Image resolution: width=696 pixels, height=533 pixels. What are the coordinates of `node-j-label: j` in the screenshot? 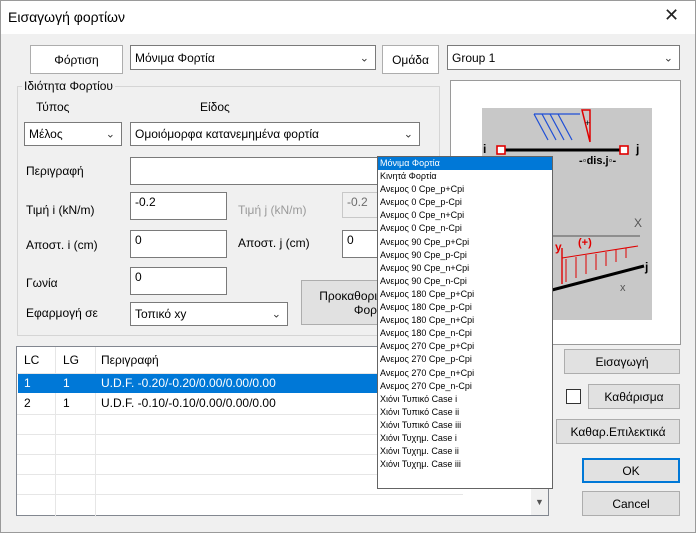 It's located at (638, 149).